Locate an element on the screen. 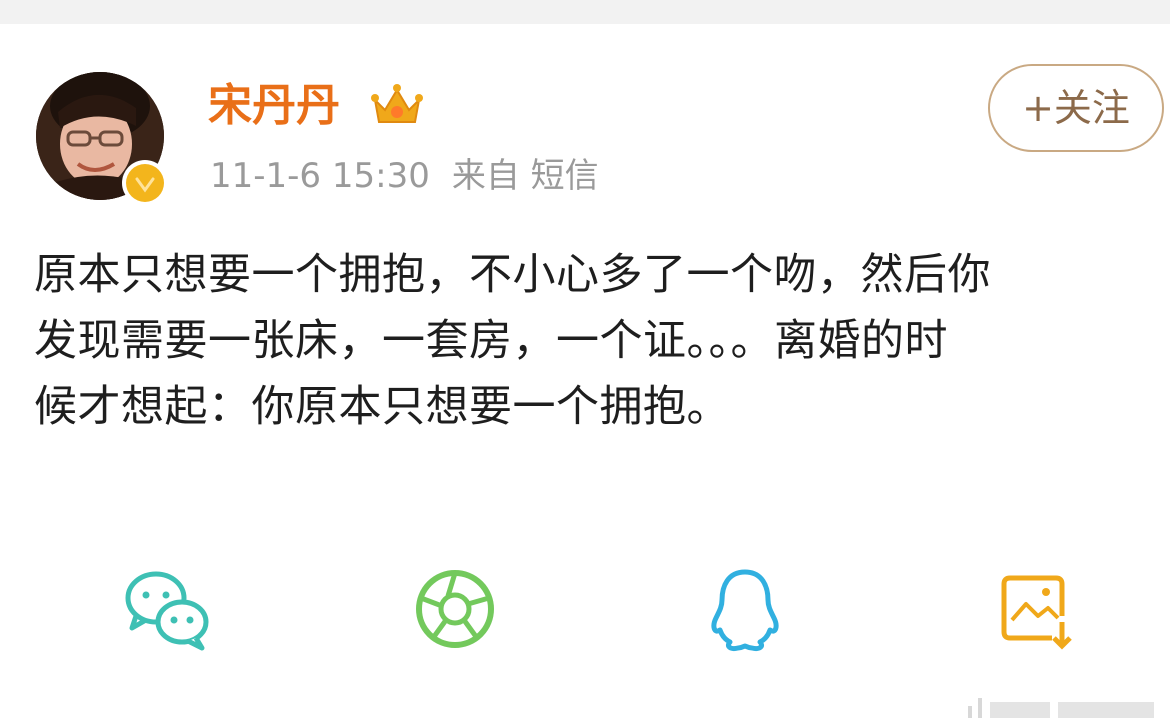  username: 宋丹丹 is located at coordinates (274, 106).